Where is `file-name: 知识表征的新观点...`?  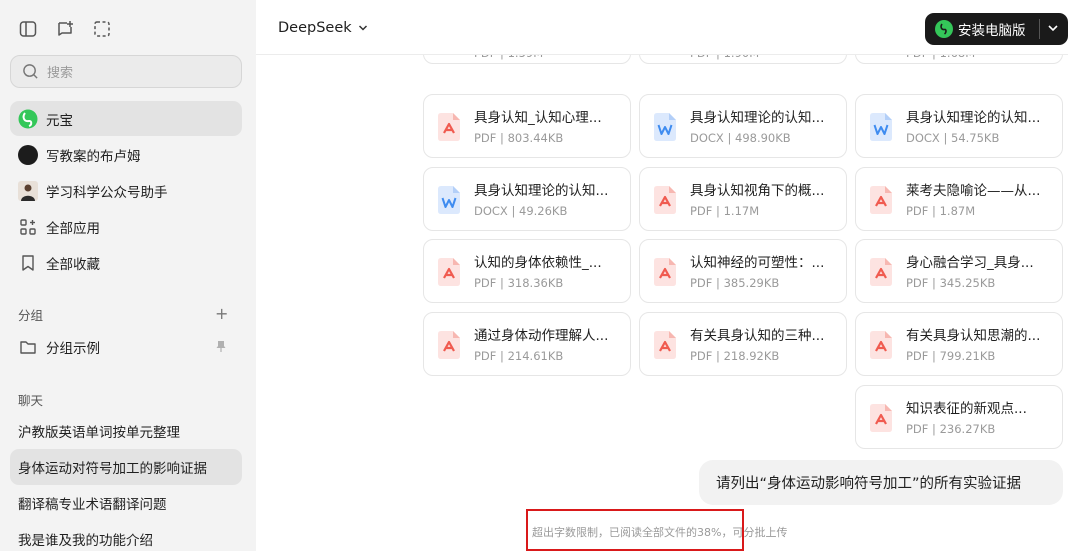 file-name: 知识表征的新观点... is located at coordinates (966, 409).